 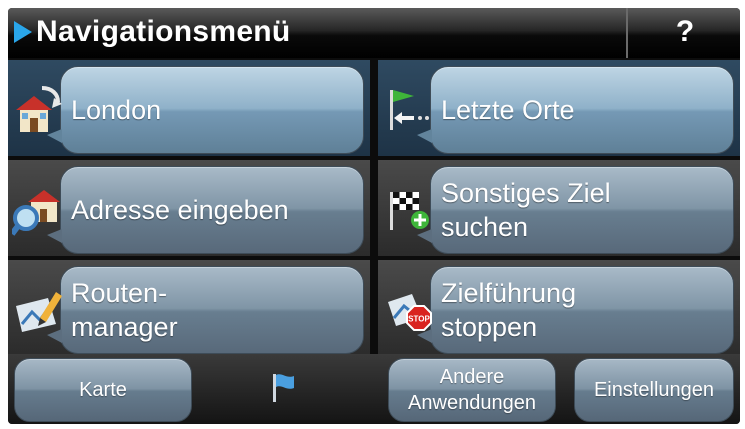 What do you see at coordinates (39, 109) in the screenshot?
I see `home-icon` at bounding box center [39, 109].